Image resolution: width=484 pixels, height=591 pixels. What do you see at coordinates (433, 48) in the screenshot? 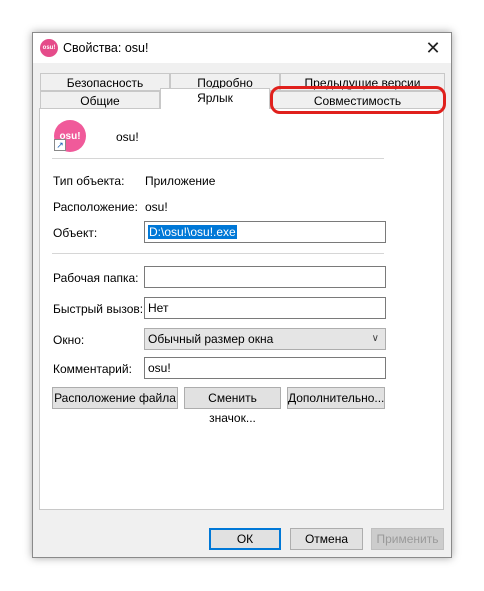
I see `close-icon: ✕` at bounding box center [433, 48].